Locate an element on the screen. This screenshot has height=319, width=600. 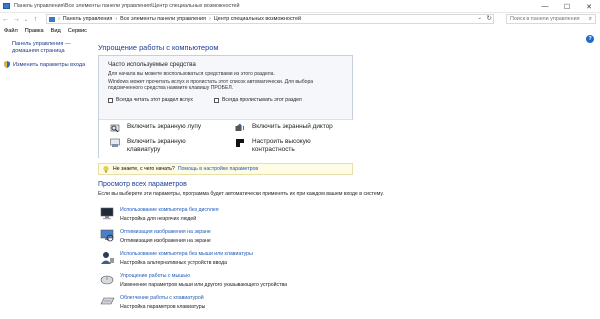
menu-edit: Правка is located at coordinates (34, 31).